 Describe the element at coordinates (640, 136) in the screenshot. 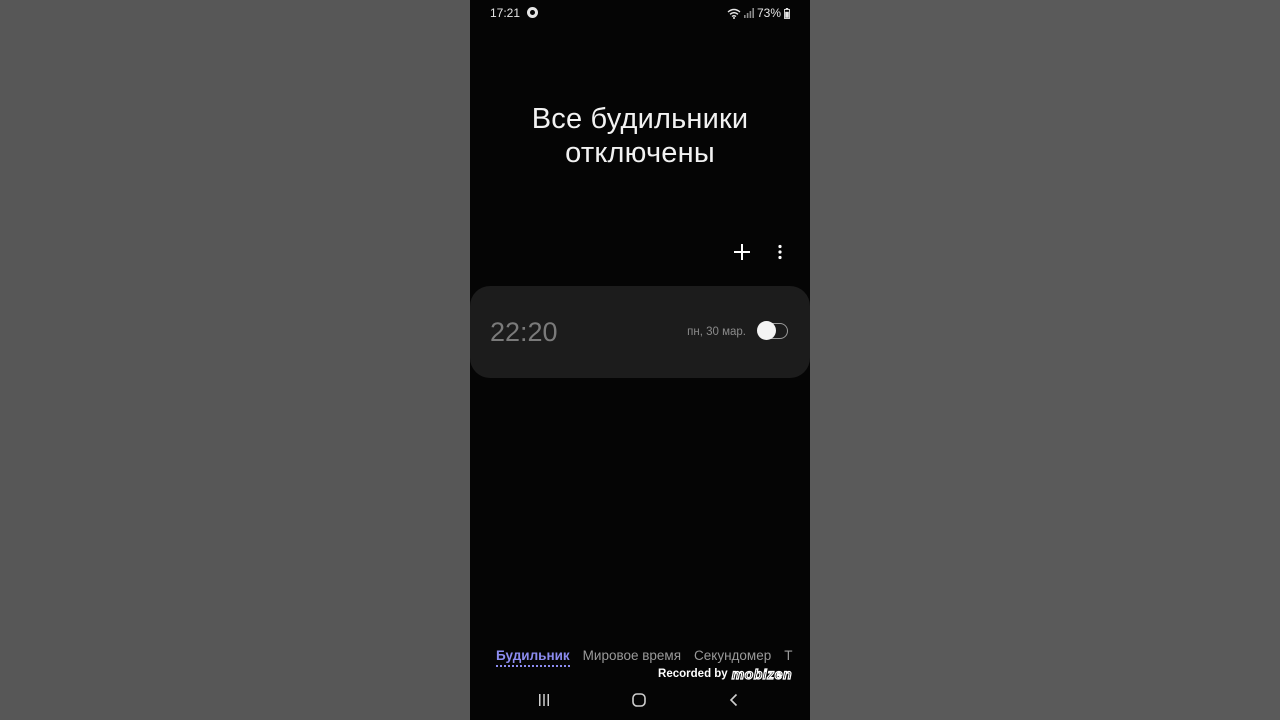

I see `page-title: Все будильники отключены` at that location.